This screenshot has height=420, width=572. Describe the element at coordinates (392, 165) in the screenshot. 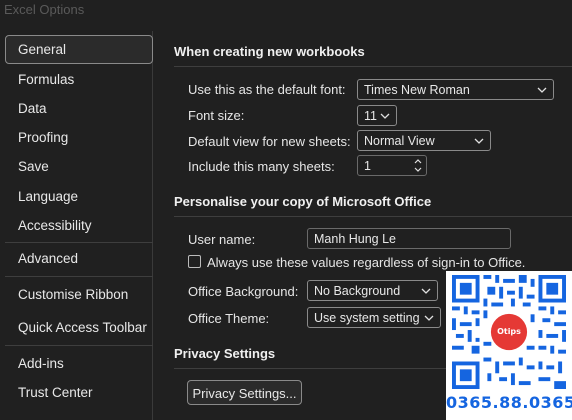

I see `sheets-count-spinner: 1` at that location.